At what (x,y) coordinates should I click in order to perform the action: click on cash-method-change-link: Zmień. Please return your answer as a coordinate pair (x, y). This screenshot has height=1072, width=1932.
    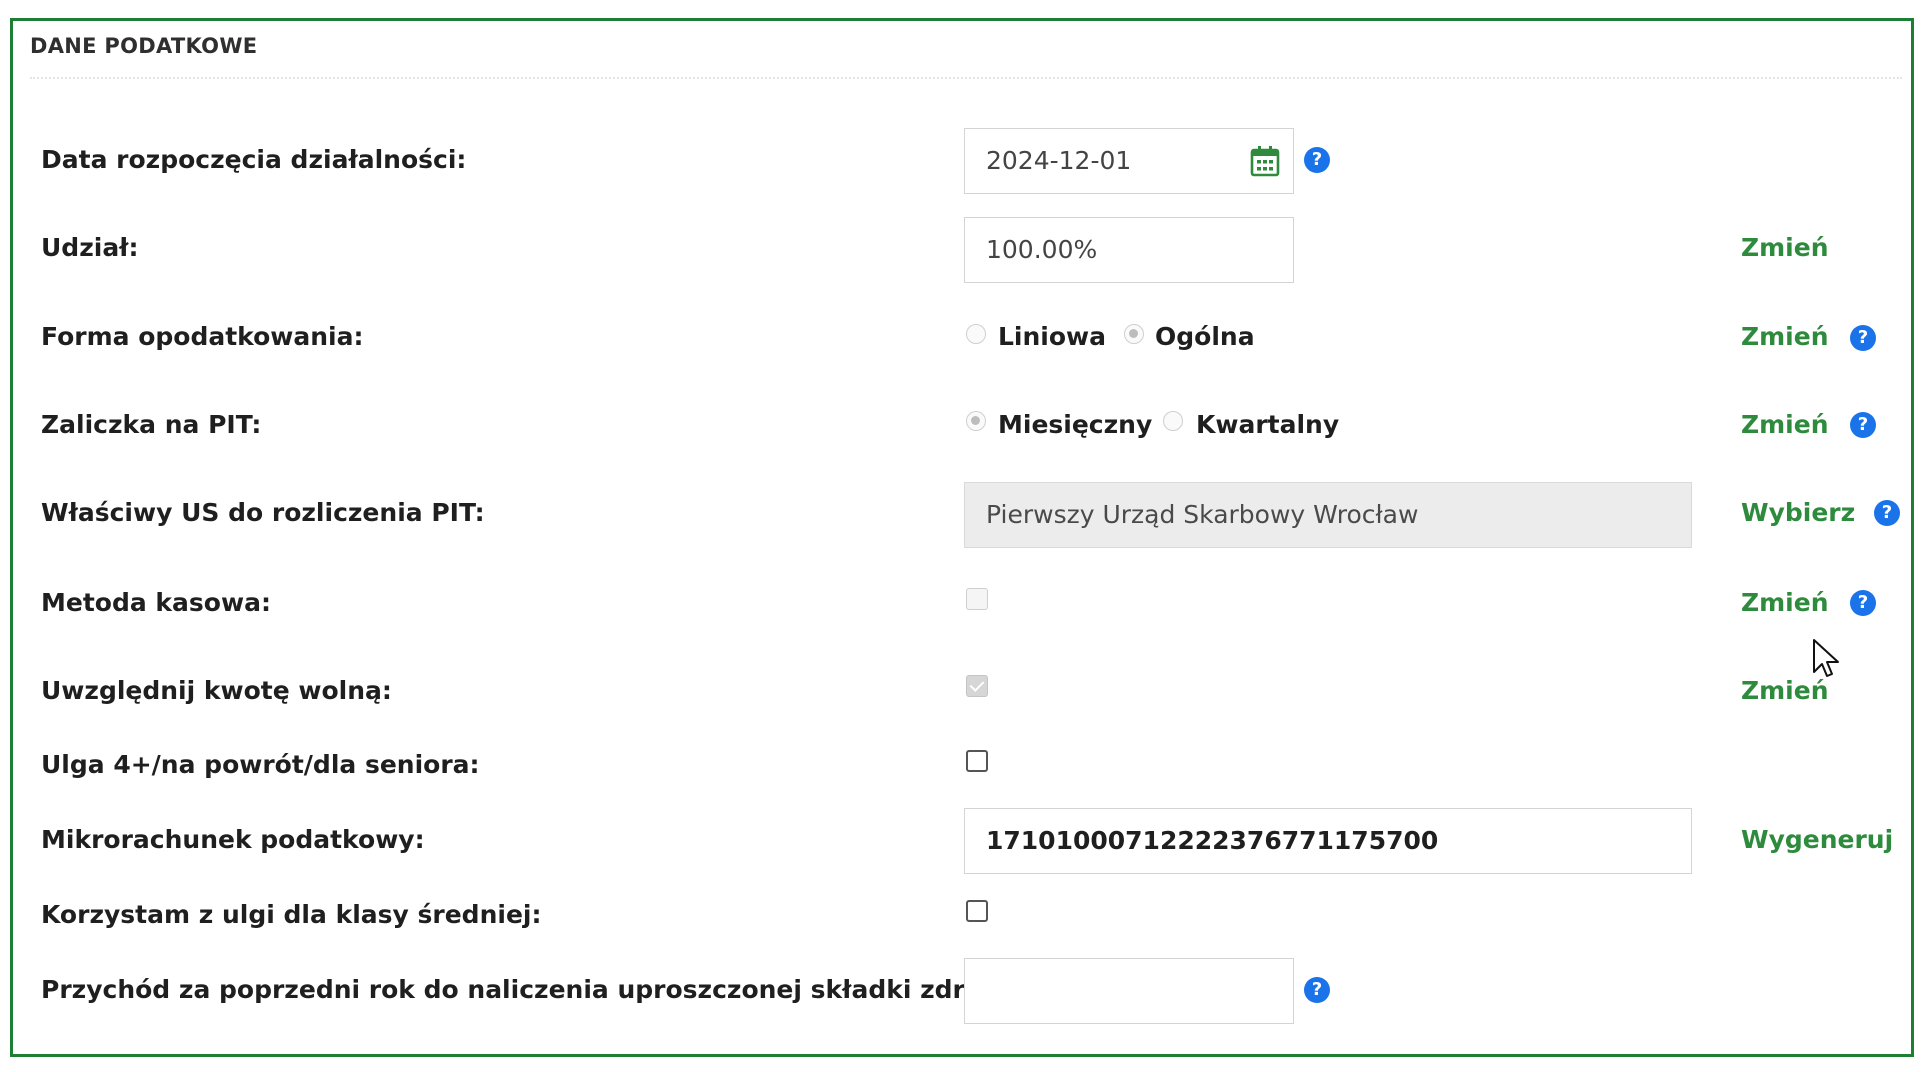
    Looking at the image, I should click on (1785, 602).